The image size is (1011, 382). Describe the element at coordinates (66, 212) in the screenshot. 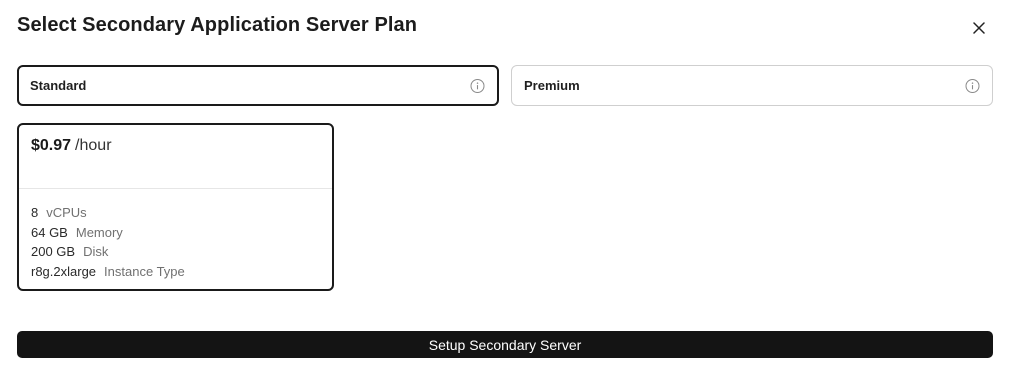

I see `spec-label: vCPUs` at that location.